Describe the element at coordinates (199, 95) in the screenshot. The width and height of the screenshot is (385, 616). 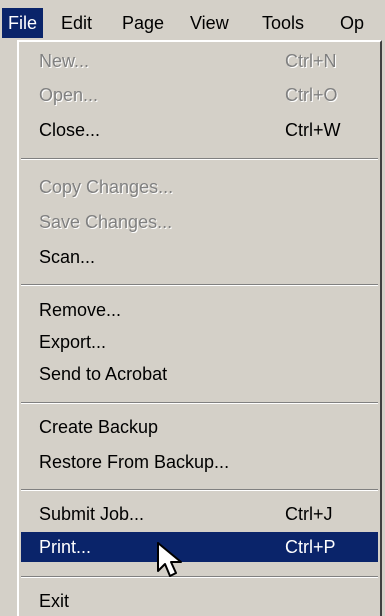
I see `menu-item-open: Open... Ctrl+O` at that location.